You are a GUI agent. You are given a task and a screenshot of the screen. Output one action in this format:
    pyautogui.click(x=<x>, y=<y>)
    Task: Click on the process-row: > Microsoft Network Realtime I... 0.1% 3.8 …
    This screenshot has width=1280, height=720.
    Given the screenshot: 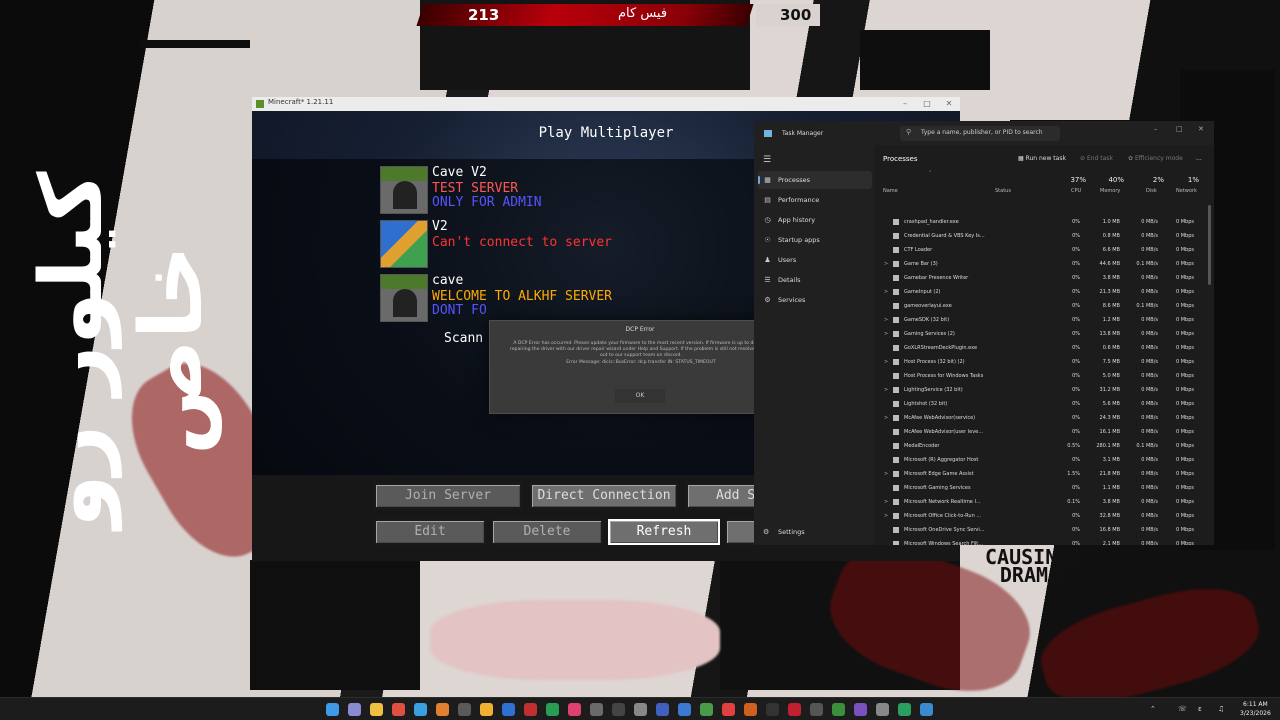 What is the action you would take?
    pyautogui.click(x=1044, y=502)
    